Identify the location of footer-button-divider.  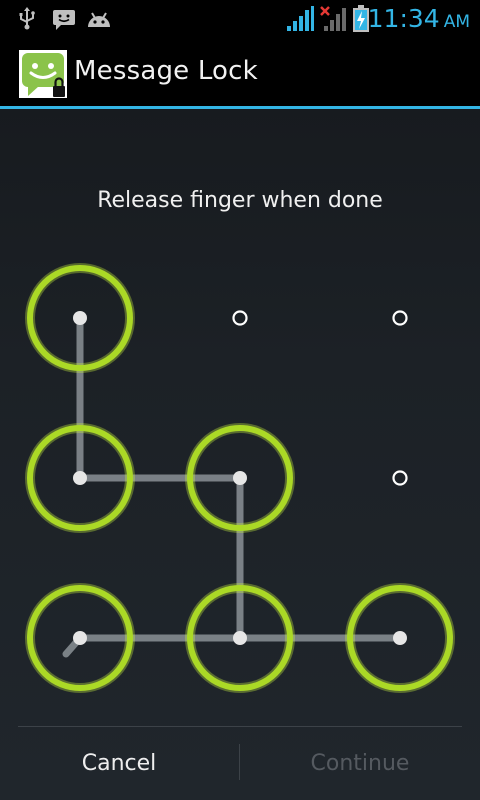
(239, 762).